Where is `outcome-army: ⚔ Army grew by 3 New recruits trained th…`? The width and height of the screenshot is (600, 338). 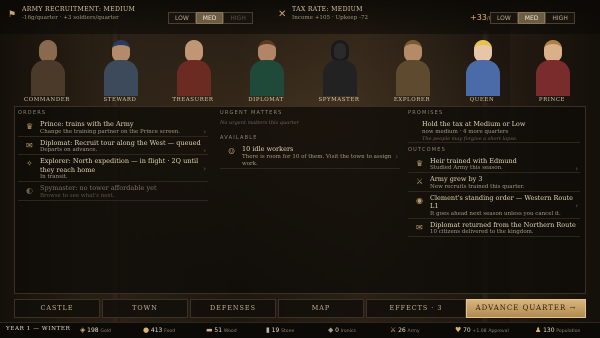
outcome-army: ⚔ Army grew by 3 New recruits trained th… is located at coordinates (494, 183).